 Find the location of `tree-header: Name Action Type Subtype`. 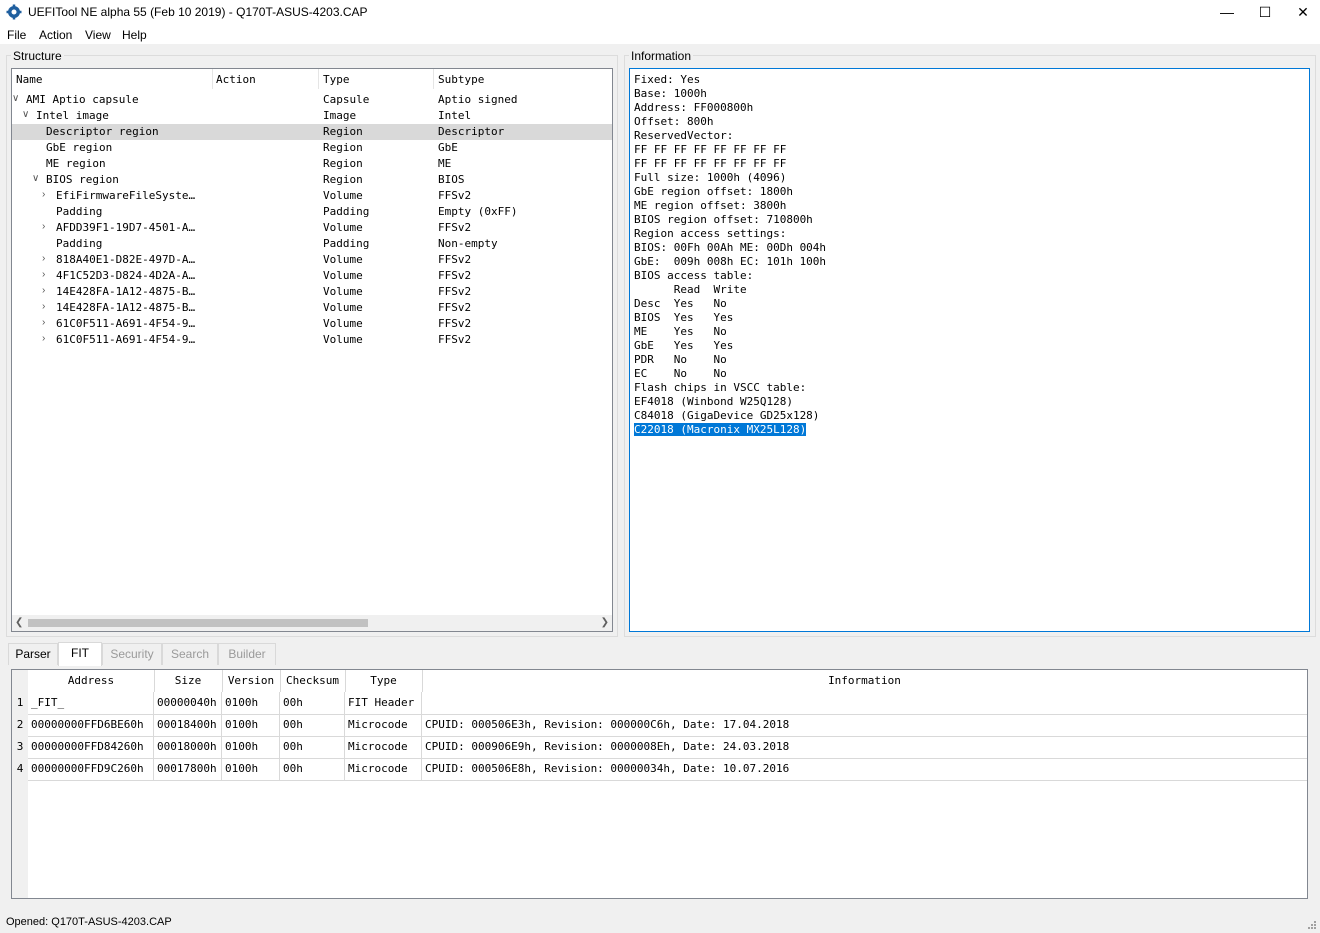

tree-header: Name Action Type Subtype is located at coordinates (312, 79).